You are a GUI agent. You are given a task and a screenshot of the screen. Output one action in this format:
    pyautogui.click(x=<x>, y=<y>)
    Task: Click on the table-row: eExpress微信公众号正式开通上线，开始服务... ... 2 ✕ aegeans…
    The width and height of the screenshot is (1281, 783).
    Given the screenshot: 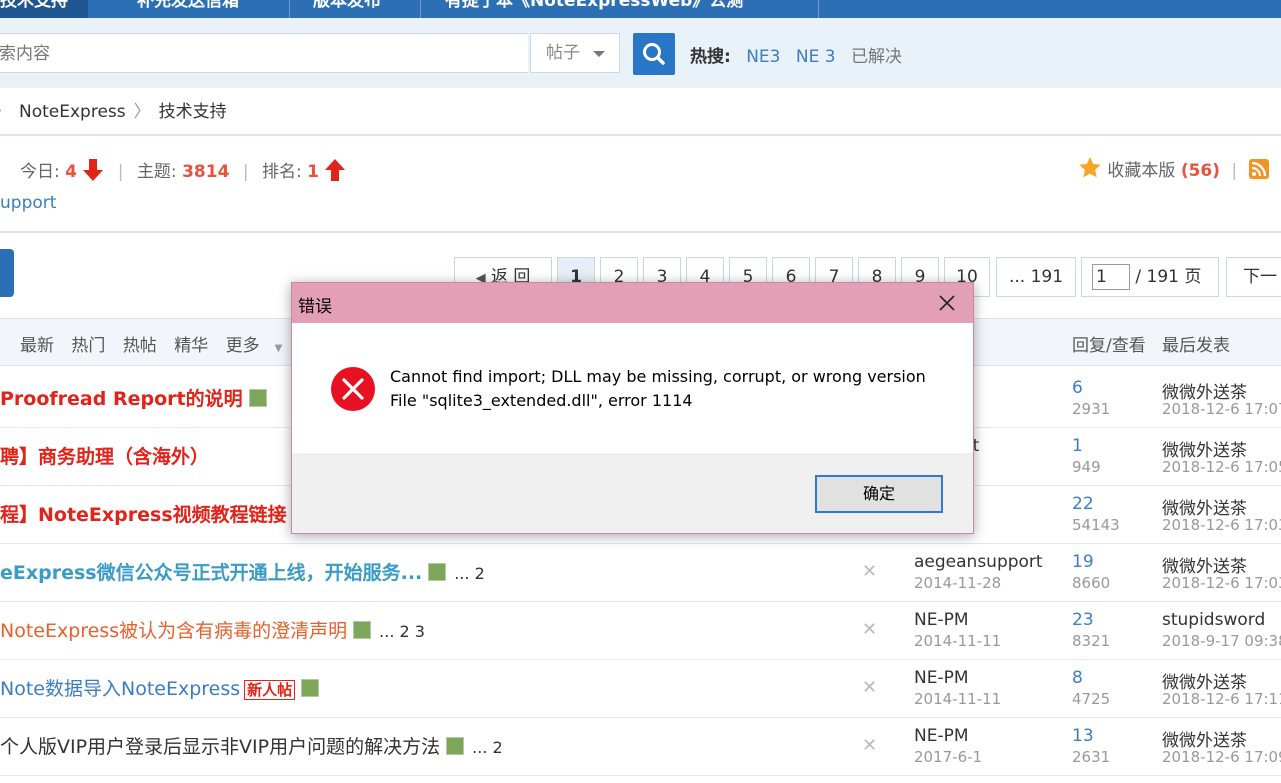 What is the action you would take?
    pyautogui.click(x=640, y=572)
    